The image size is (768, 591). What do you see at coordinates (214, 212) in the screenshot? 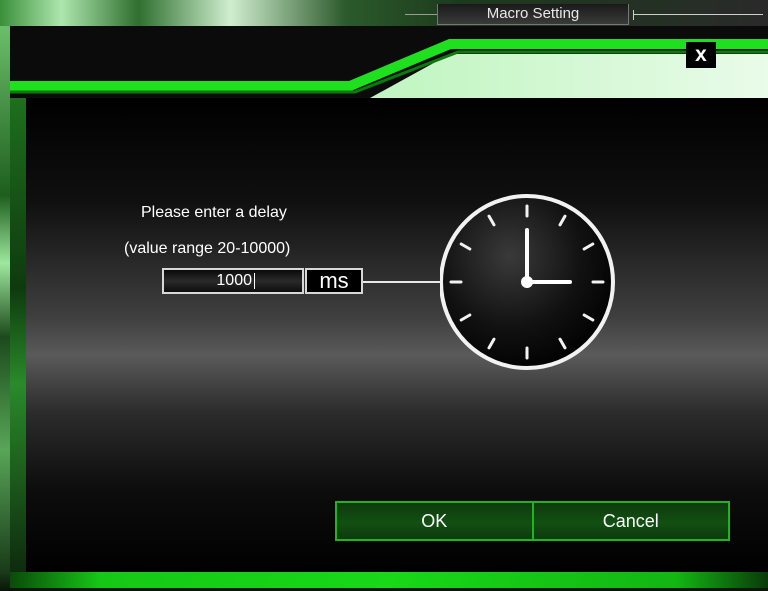
I see `delay-prompt-label: Please enter a delay` at bounding box center [214, 212].